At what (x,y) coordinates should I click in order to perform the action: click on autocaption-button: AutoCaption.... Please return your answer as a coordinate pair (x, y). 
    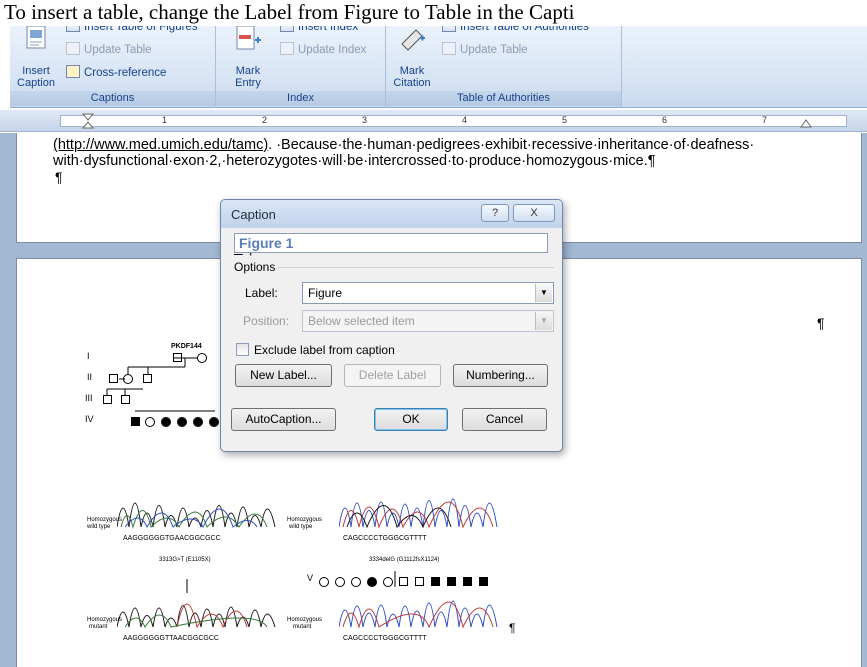
    Looking at the image, I should click on (283, 419).